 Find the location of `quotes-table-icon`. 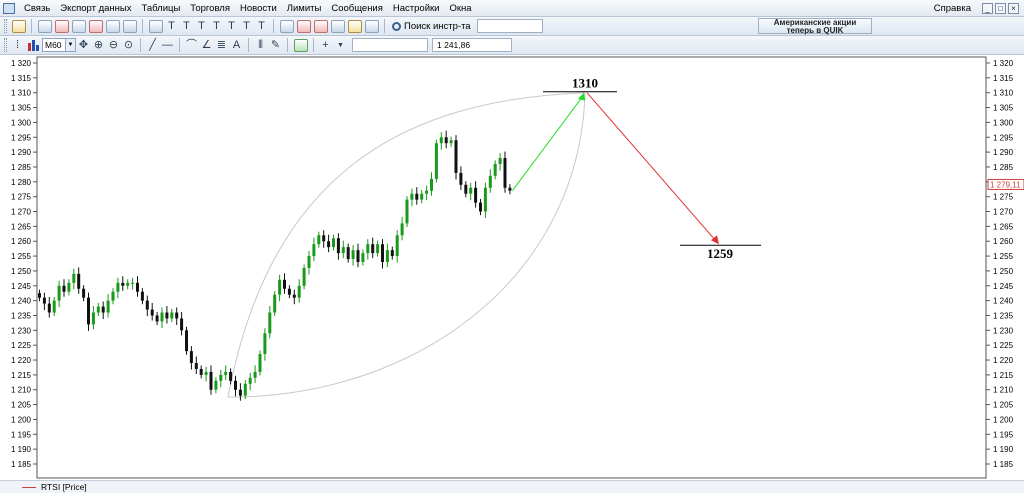

quotes-table-icon is located at coordinates (61, 26).